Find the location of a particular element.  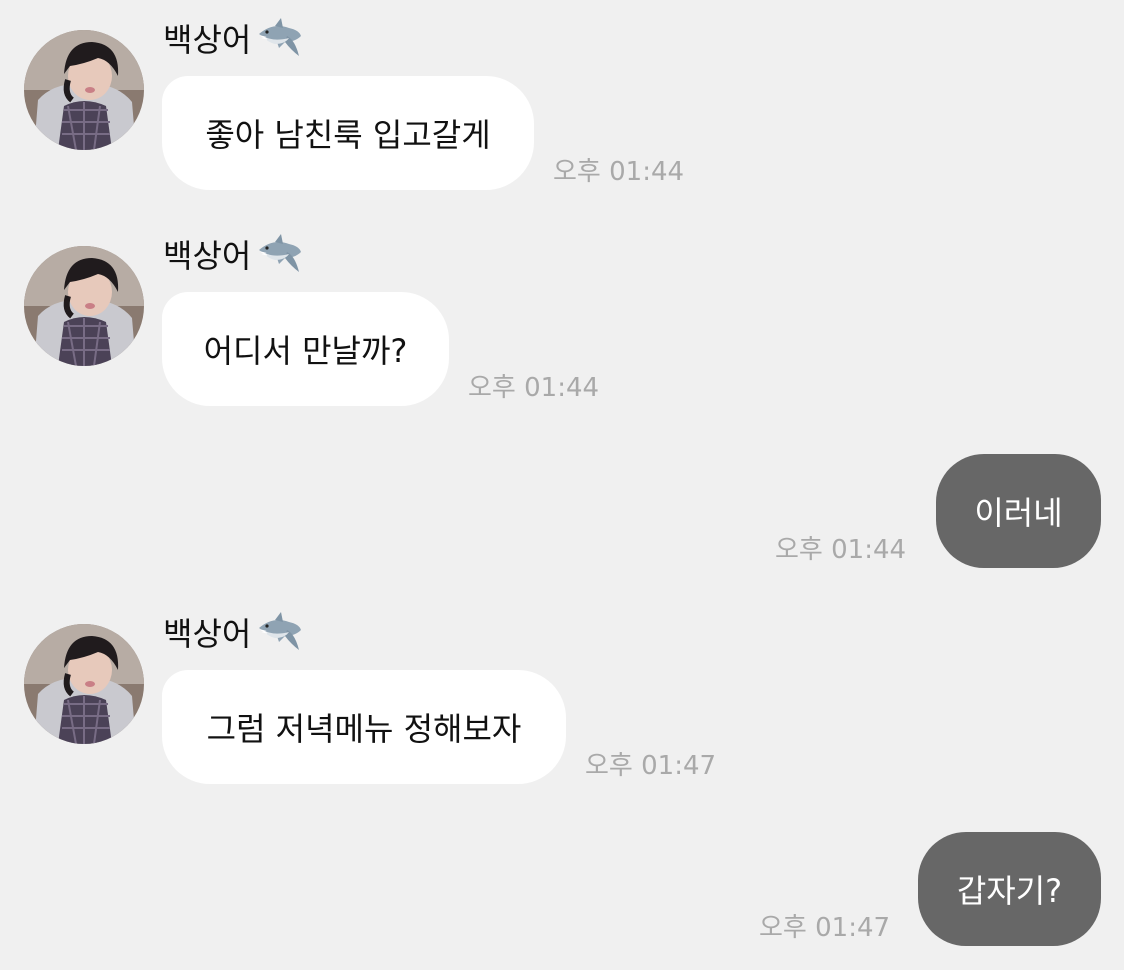

message-bubble-incoming: 좋아 남친룩 입고갈게 is located at coordinates (348, 133).